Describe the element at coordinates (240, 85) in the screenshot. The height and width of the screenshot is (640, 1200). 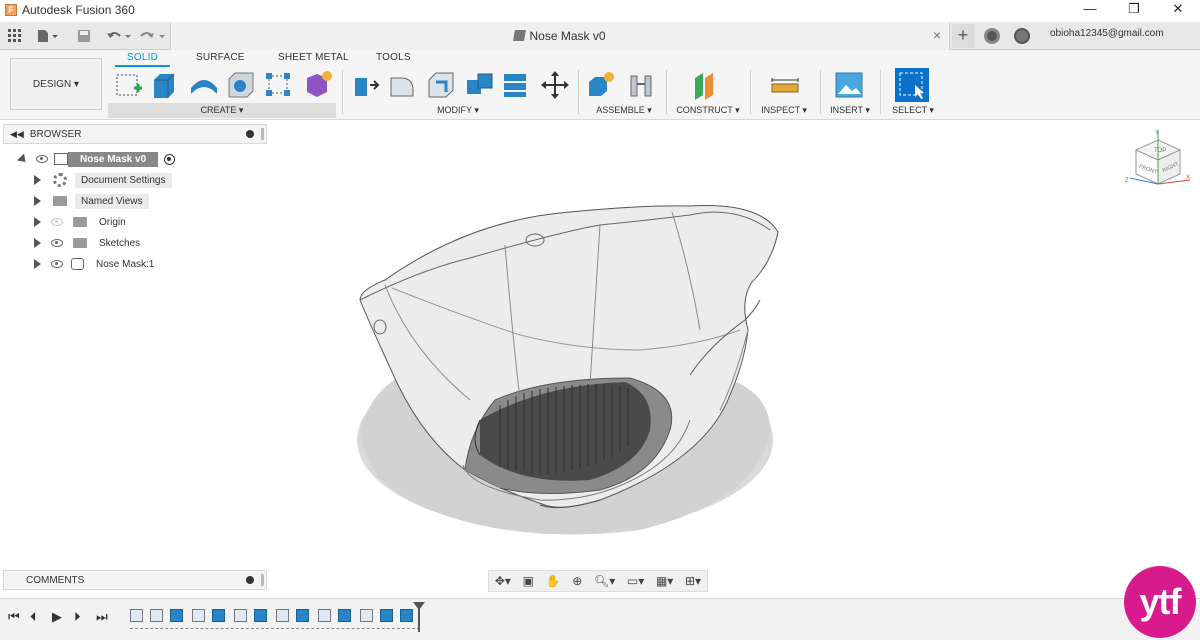
I see `hole-icon` at that location.